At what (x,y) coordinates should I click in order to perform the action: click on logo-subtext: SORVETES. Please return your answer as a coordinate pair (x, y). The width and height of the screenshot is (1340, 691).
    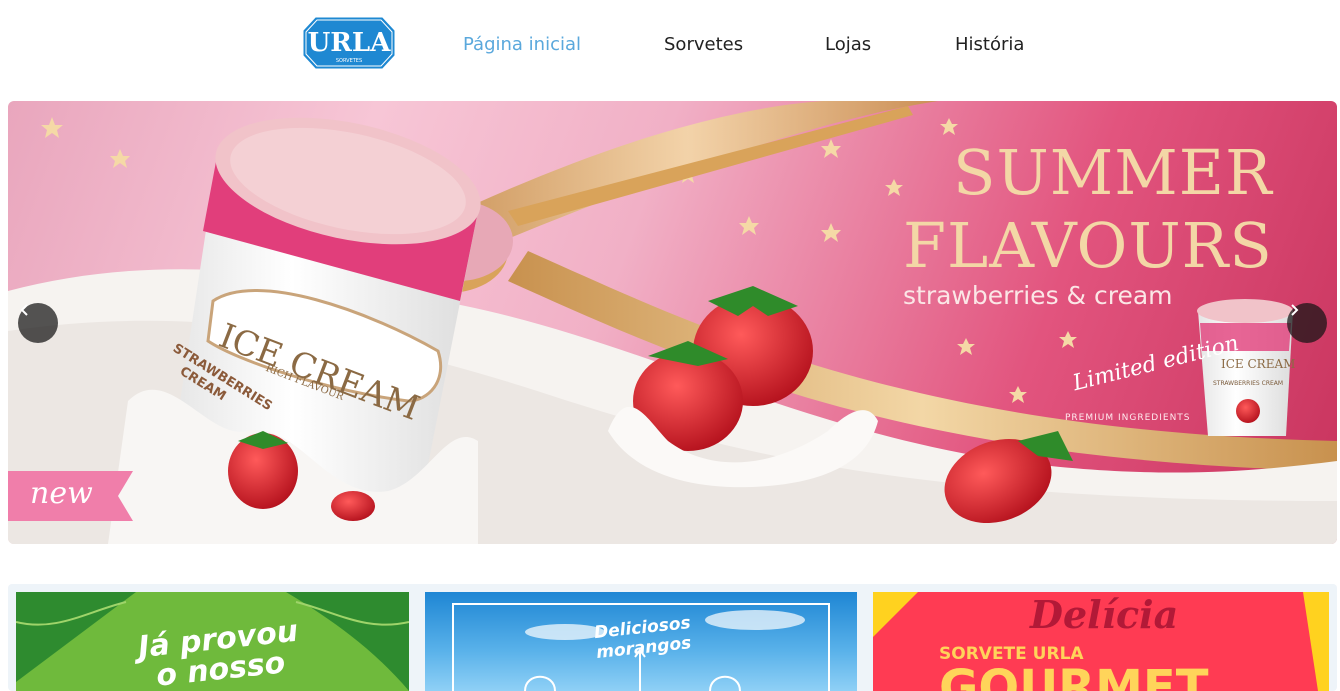
    Looking at the image, I should click on (349, 61).